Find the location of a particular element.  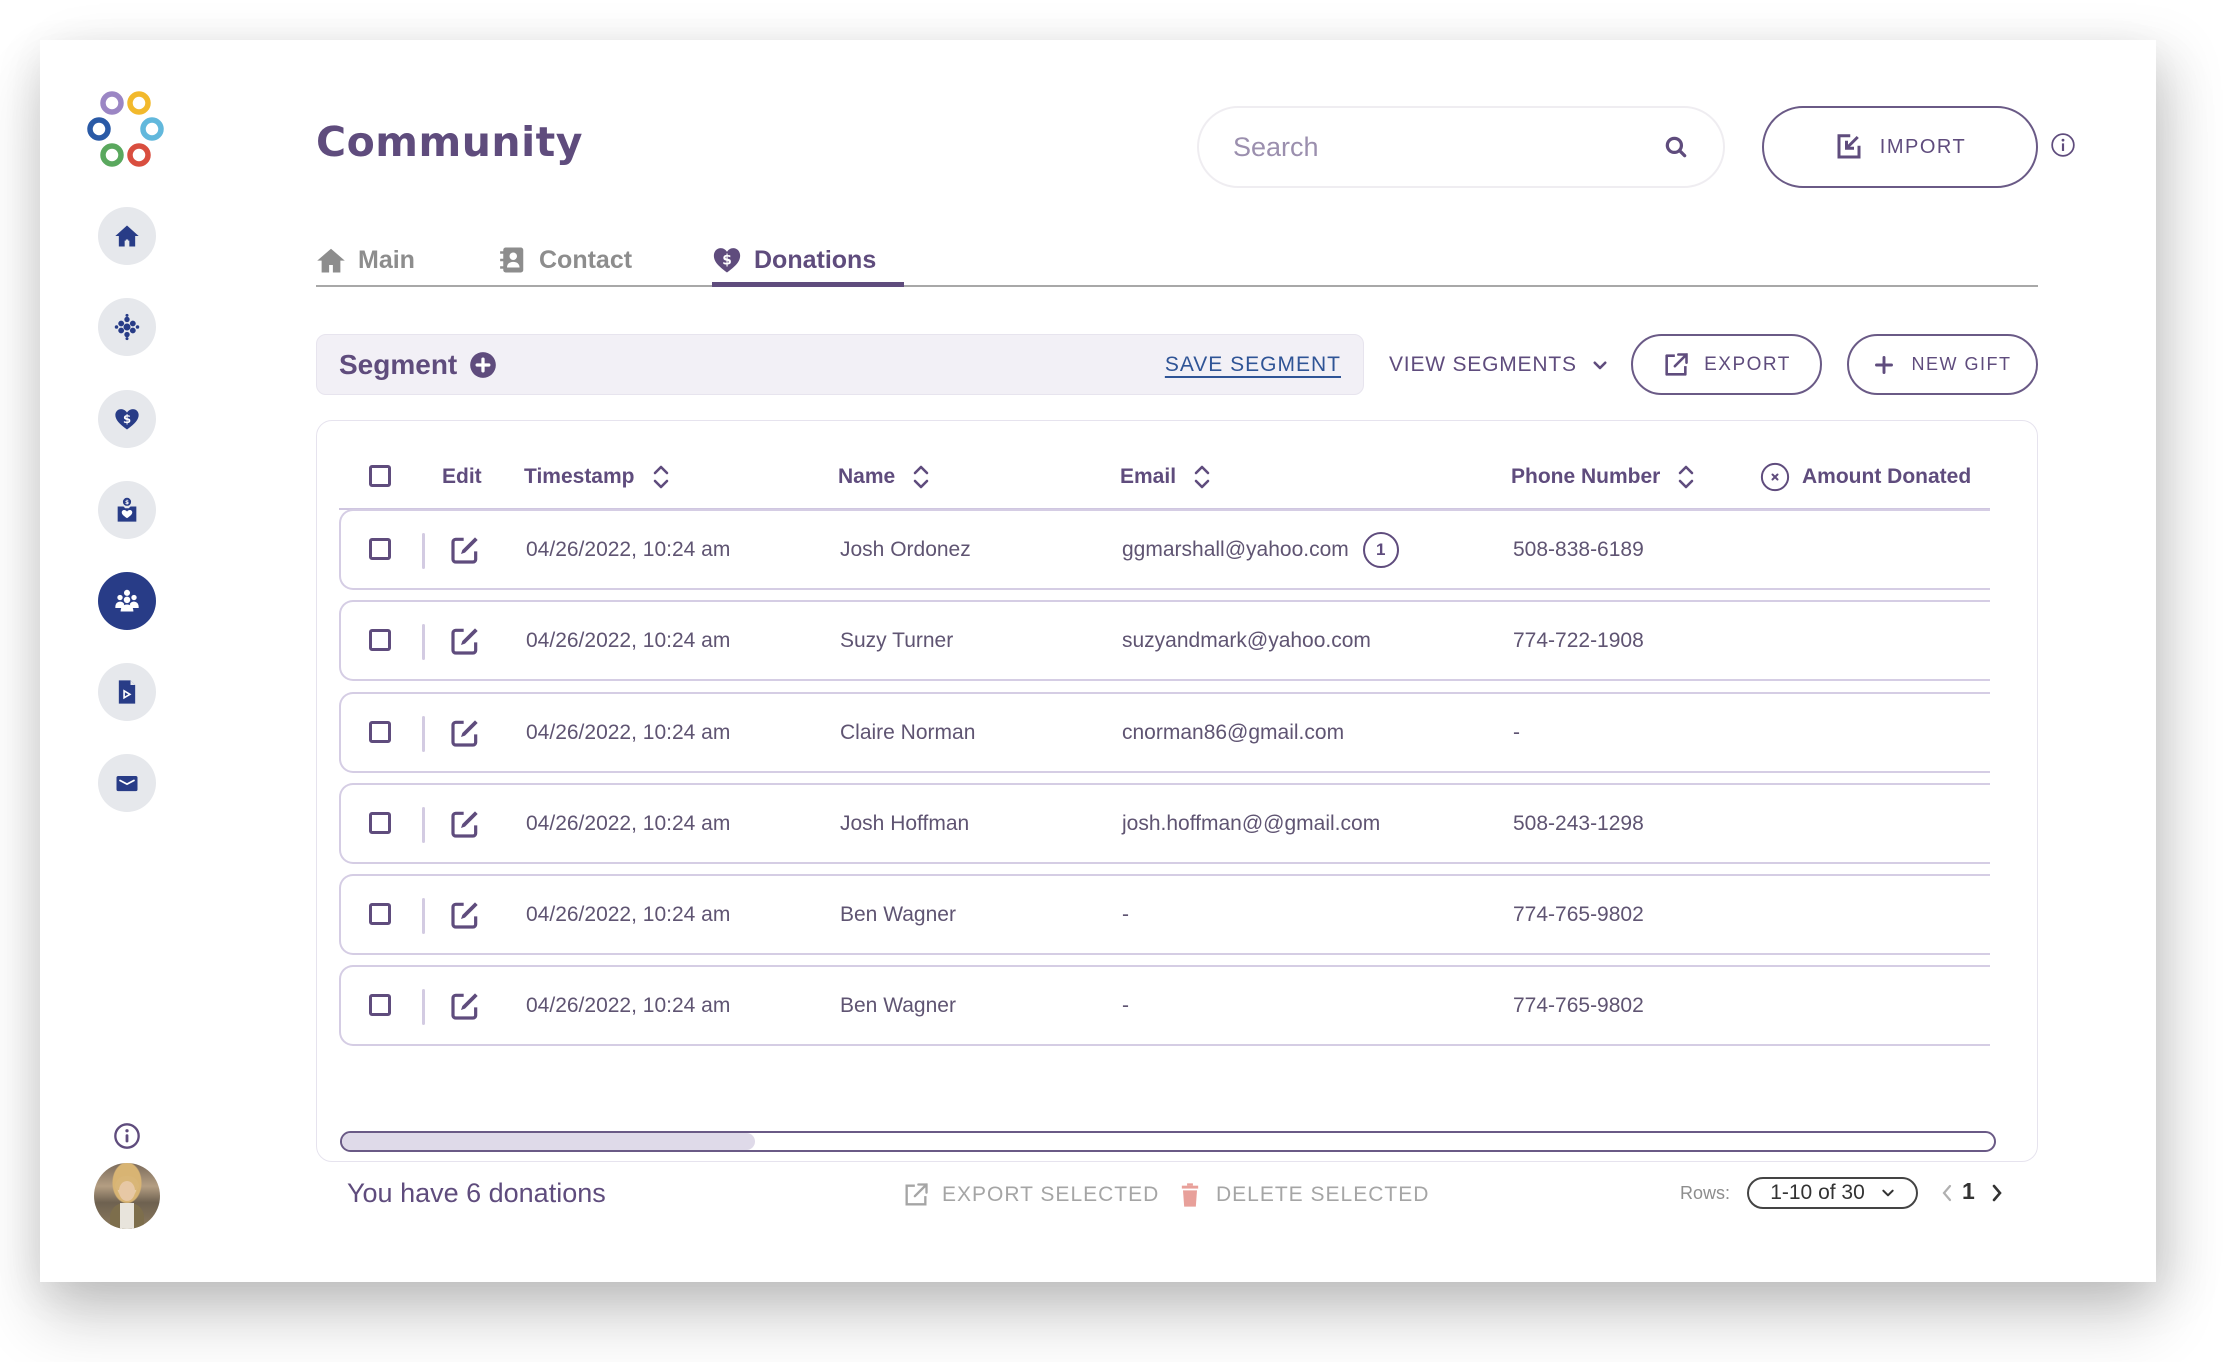

column-header-edit: Edit is located at coordinates (462, 477).